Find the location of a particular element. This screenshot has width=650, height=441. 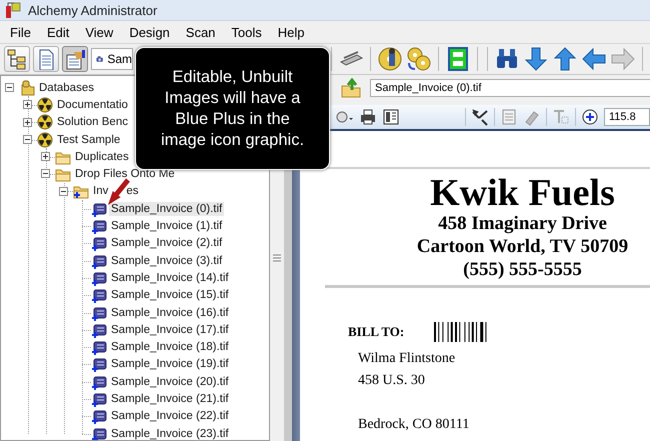

menu-item: Help is located at coordinates (291, 32).